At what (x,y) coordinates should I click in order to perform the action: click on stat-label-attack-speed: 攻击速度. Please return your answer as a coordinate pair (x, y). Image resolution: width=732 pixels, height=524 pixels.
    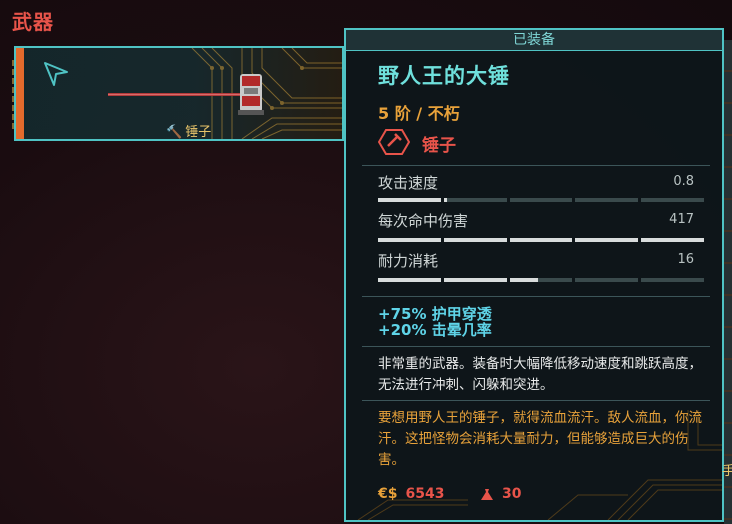
    Looking at the image, I should click on (408, 183).